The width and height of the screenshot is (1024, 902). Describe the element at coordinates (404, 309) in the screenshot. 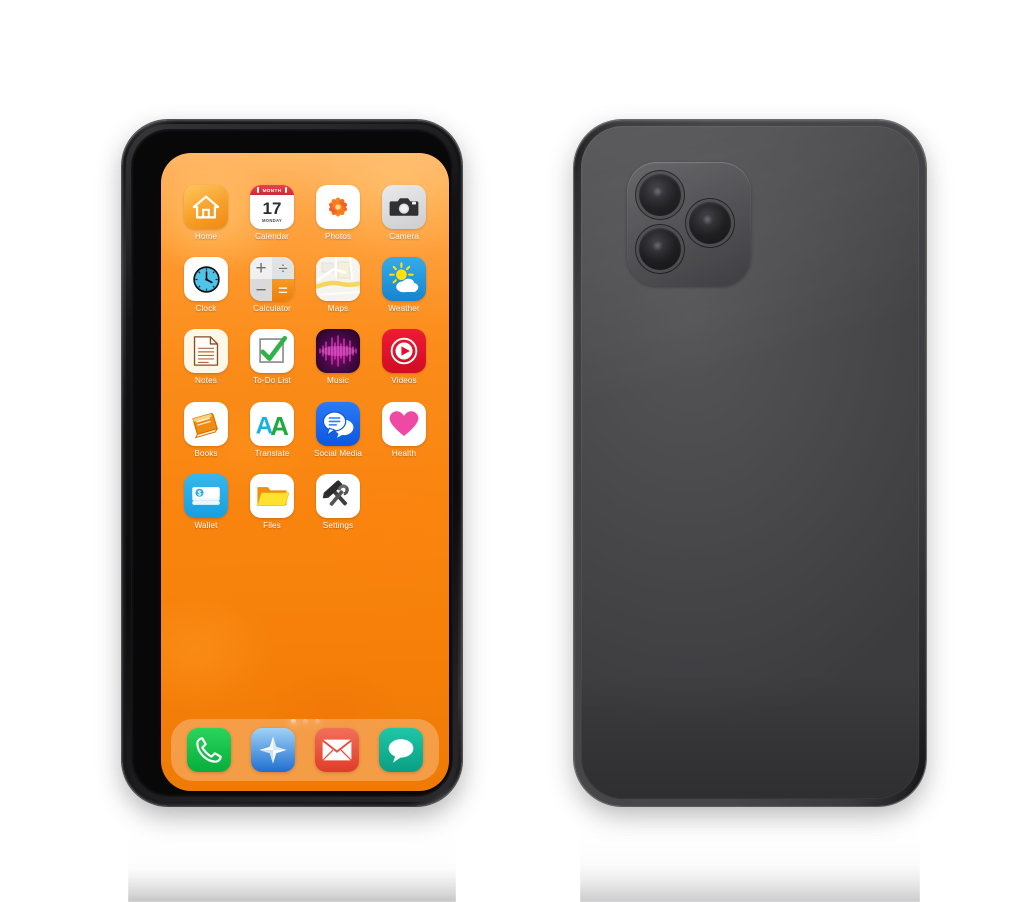

I see `app-label: Weather` at that location.